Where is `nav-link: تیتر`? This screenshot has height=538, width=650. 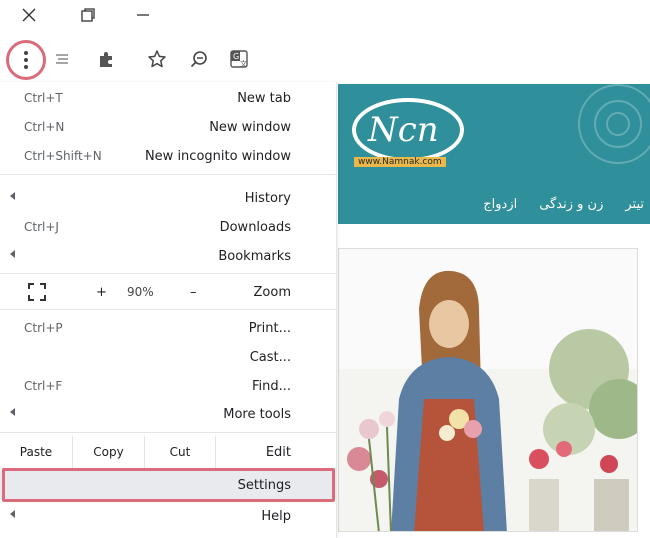 nav-link: تیتر is located at coordinates (634, 204).